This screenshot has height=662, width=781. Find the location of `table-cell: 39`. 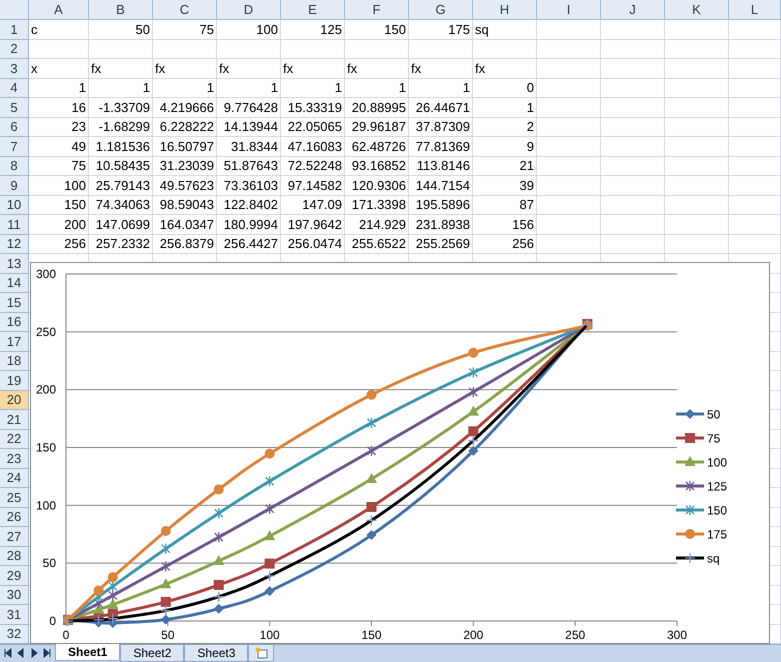

table-cell: 39 is located at coordinates (505, 186).